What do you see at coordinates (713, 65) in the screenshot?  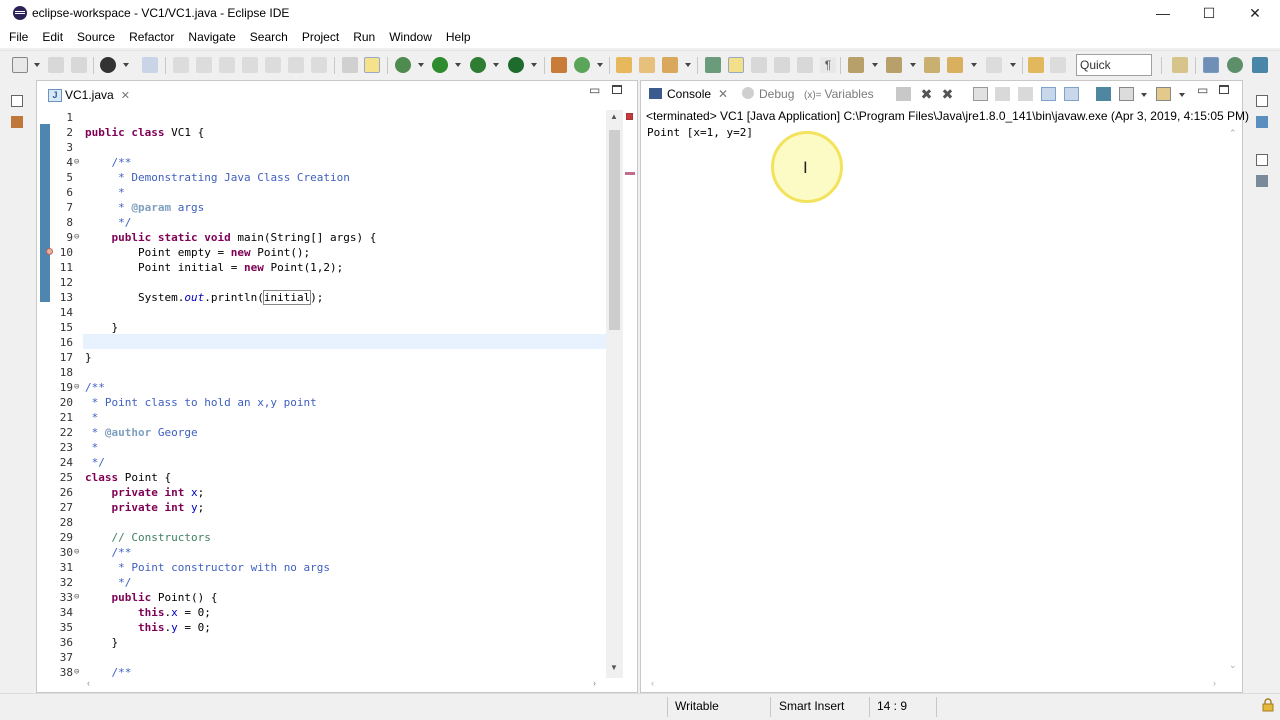 I see `toggle-ant-editor-icon` at bounding box center [713, 65].